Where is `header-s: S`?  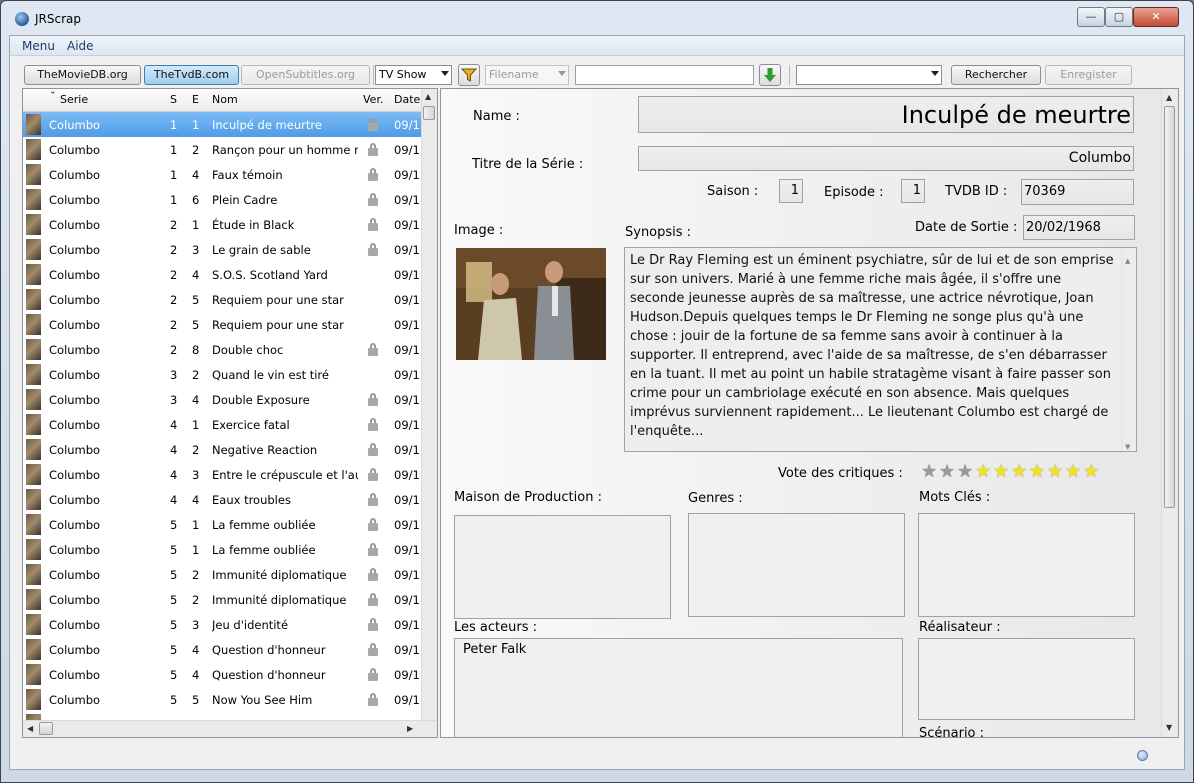
header-s: S is located at coordinates (173, 99).